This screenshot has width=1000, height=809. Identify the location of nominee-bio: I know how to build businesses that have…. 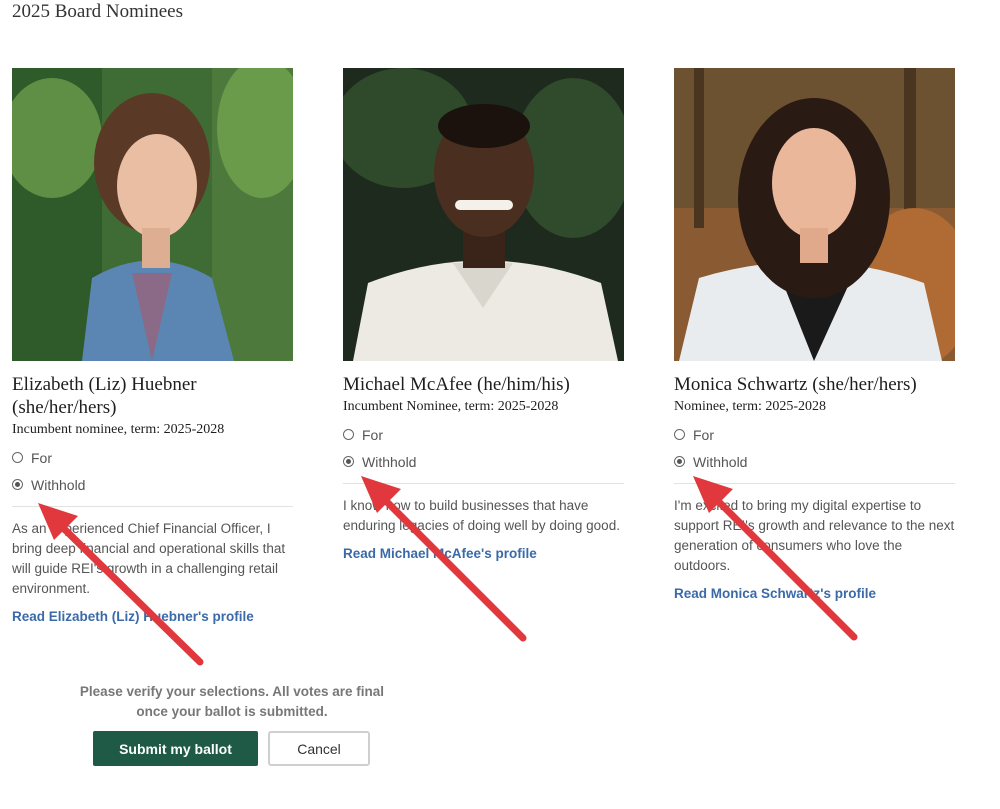
(481, 515).